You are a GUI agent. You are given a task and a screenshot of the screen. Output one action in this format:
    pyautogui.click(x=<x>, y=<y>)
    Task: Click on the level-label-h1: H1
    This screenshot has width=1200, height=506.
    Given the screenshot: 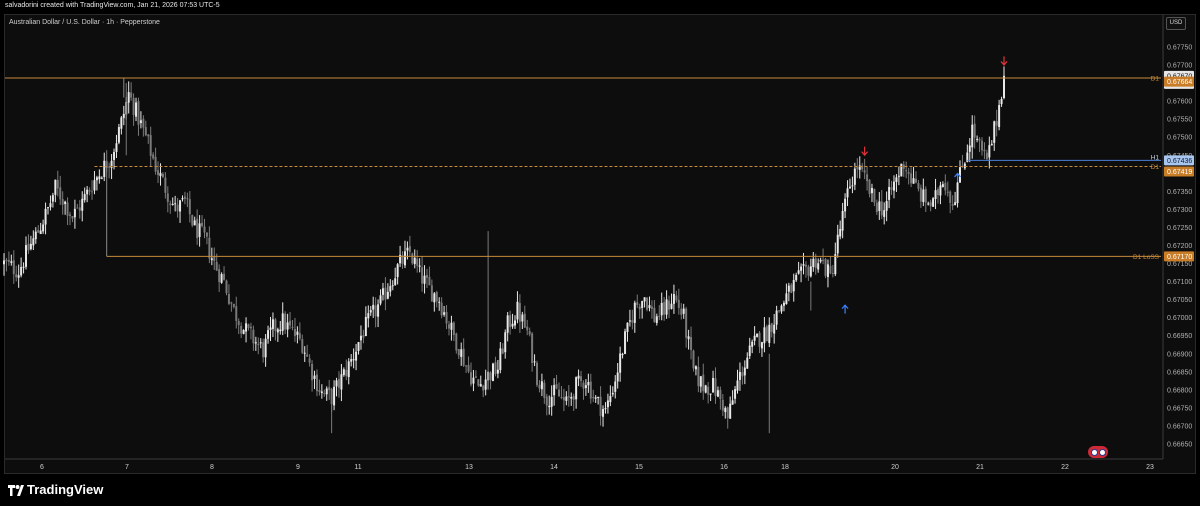 What is the action you would take?
    pyautogui.click(x=1155, y=157)
    